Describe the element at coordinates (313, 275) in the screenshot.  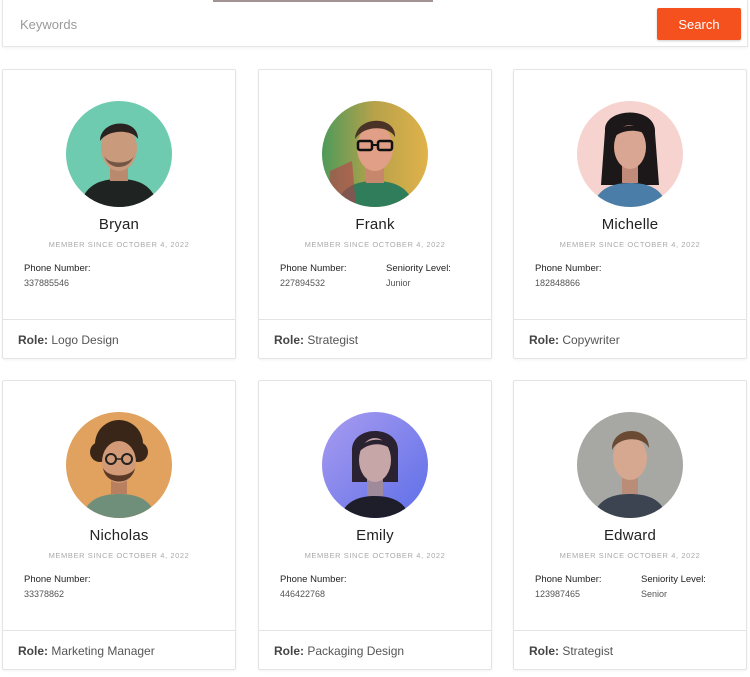
I see `phone-field: Phone Number: 227894532` at that location.